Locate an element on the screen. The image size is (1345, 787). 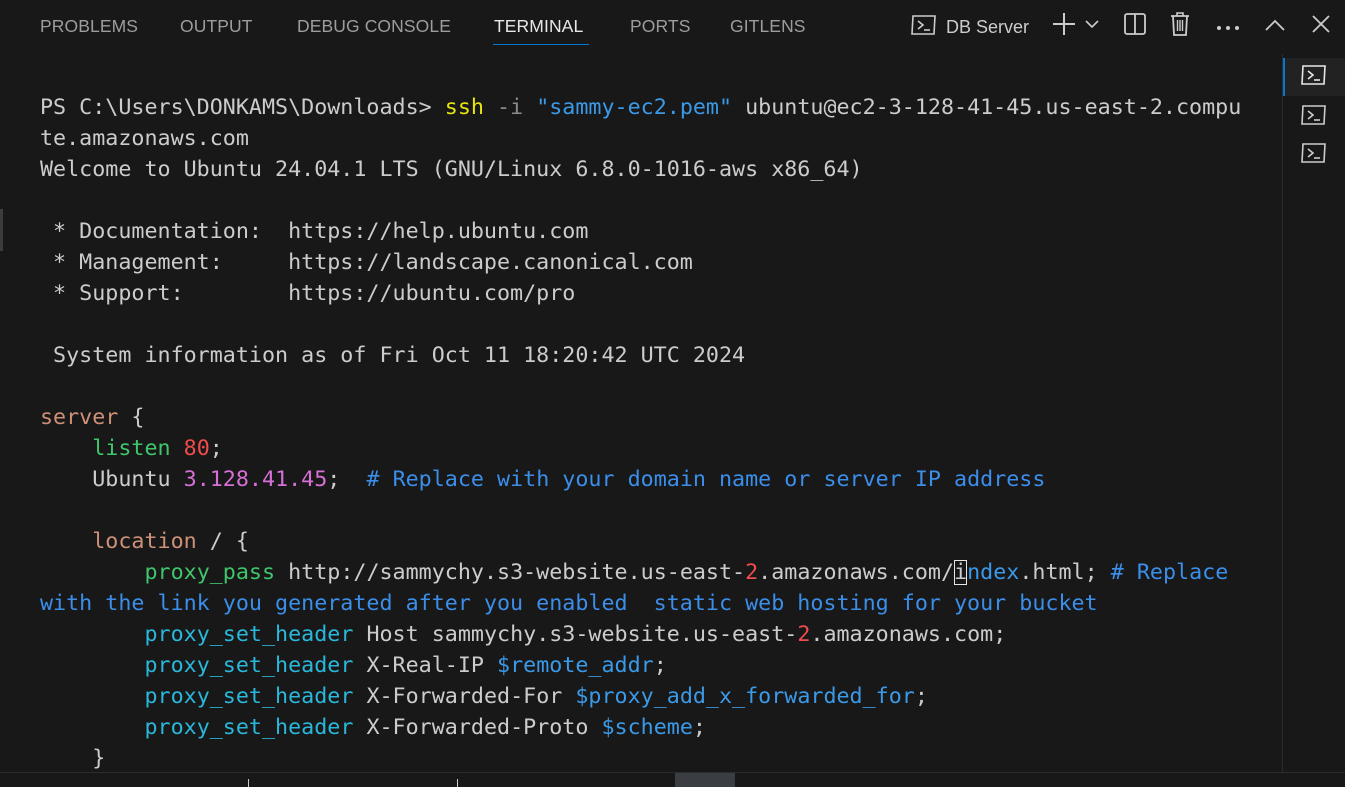
tab-problems: PROBLEMS is located at coordinates (89, 26).